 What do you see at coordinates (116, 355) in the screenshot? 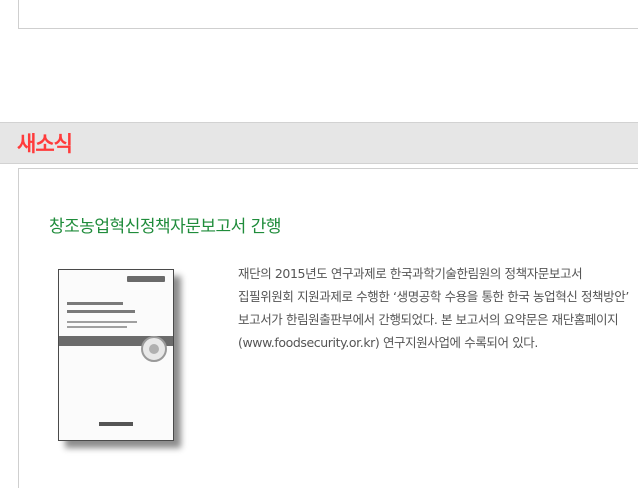
I see `report-cover-image` at bounding box center [116, 355].